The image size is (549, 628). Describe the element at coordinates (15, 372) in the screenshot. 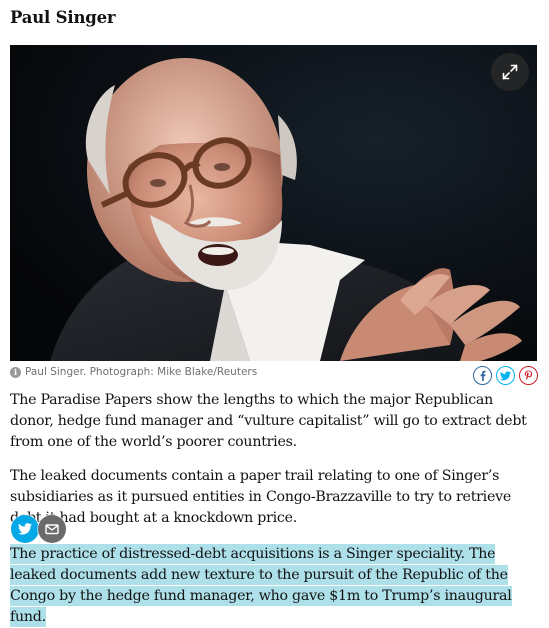

I see `info-icon: i` at that location.